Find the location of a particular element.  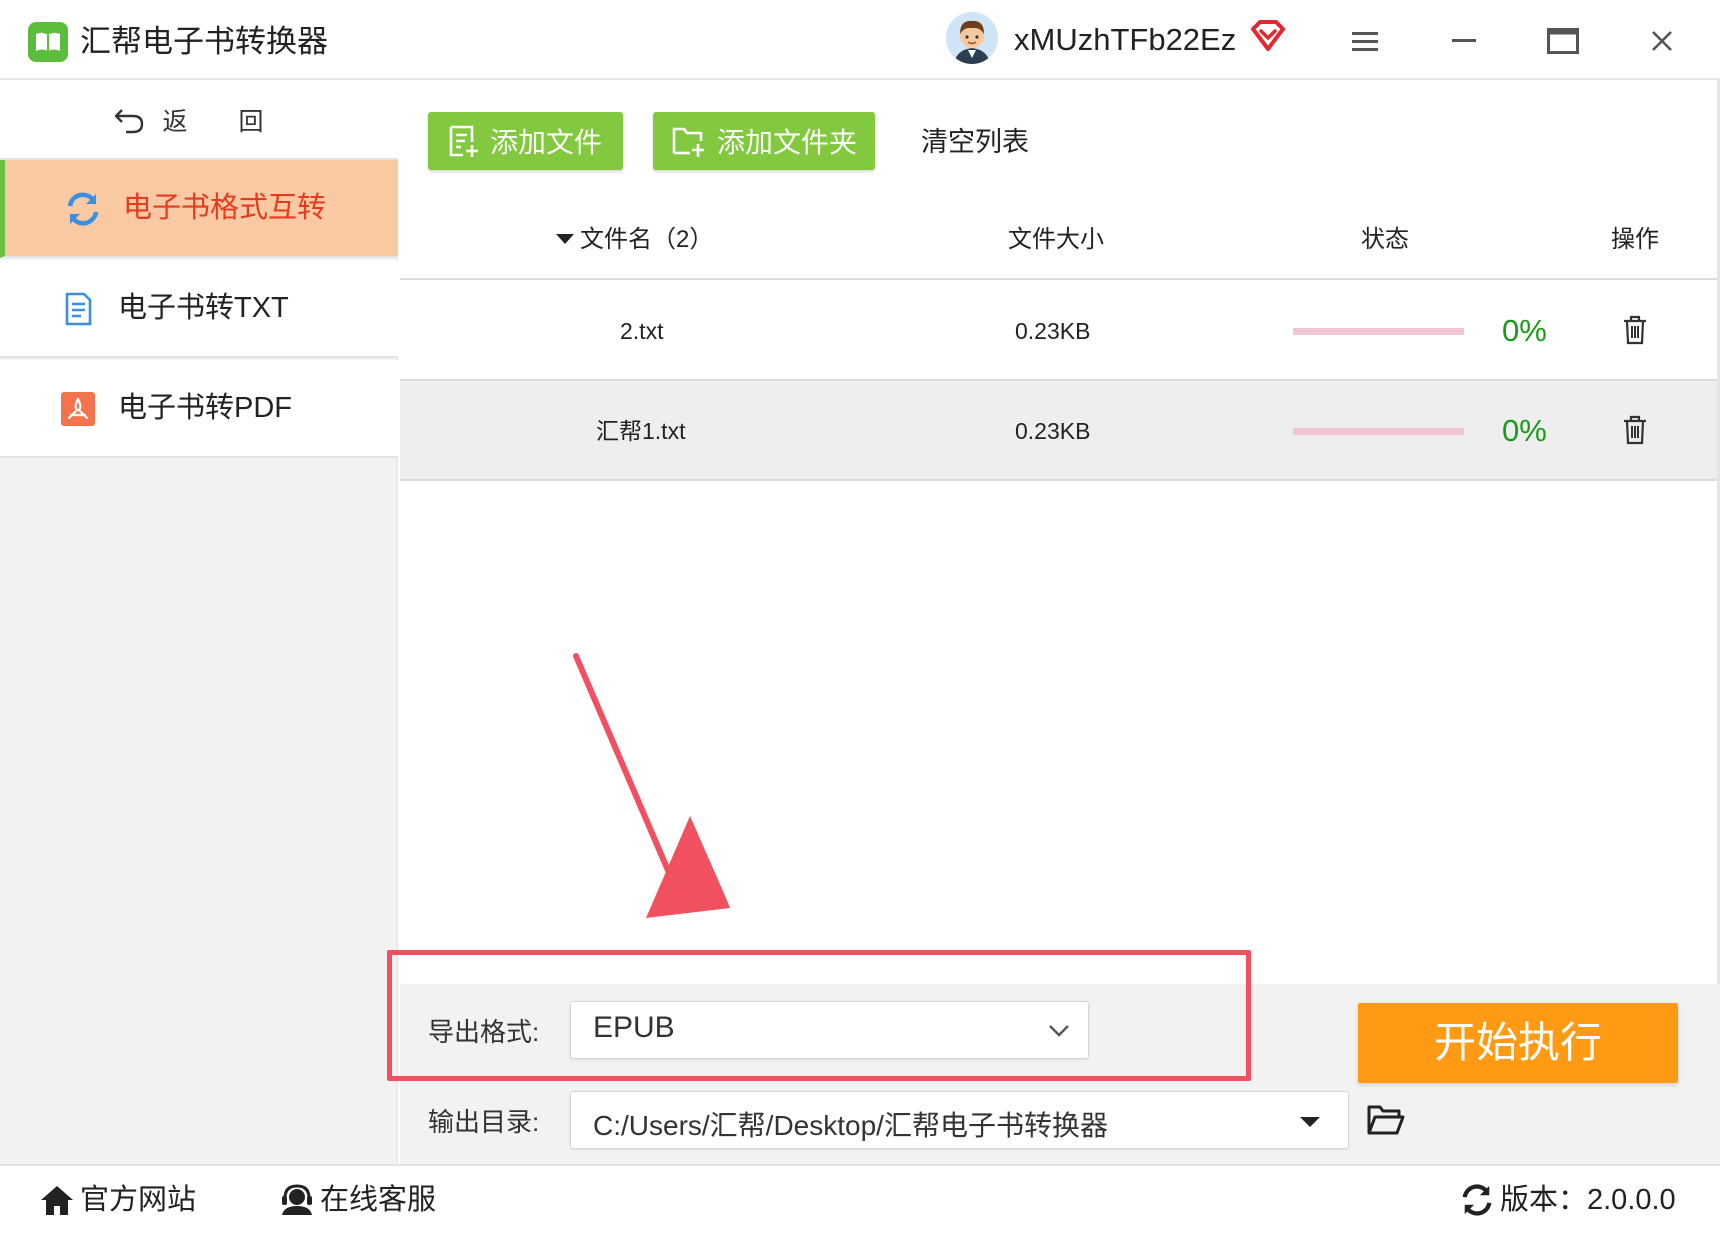

close-button is located at coordinates (1662, 41).